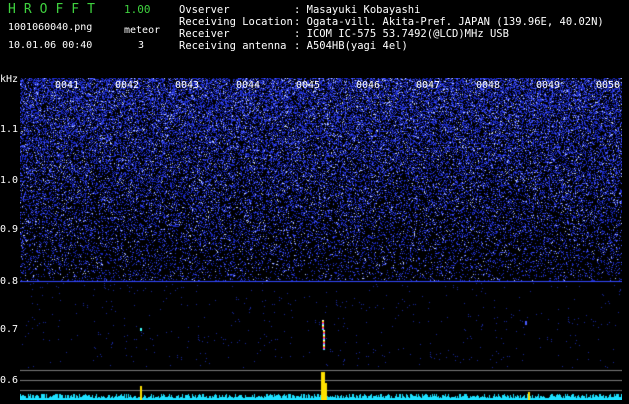 The height and width of the screenshot is (404, 629). What do you see at coordinates (187, 85) in the screenshot?
I see `x-tick-label: 0043` at bounding box center [187, 85].